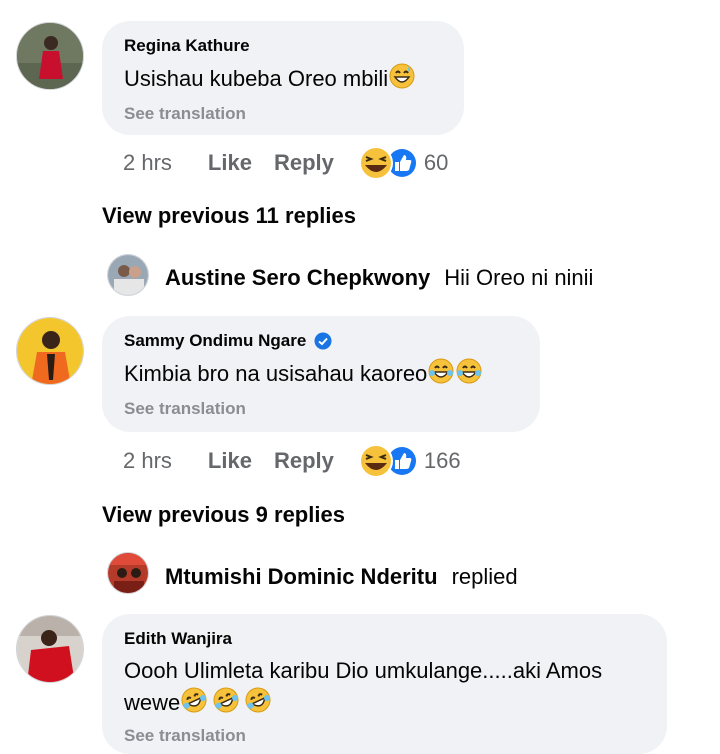 Image resolution: width=720 pixels, height=754 pixels. Describe the element at coordinates (229, 216) in the screenshot. I see `view-previous-replies: View previous 11 replies` at that location.